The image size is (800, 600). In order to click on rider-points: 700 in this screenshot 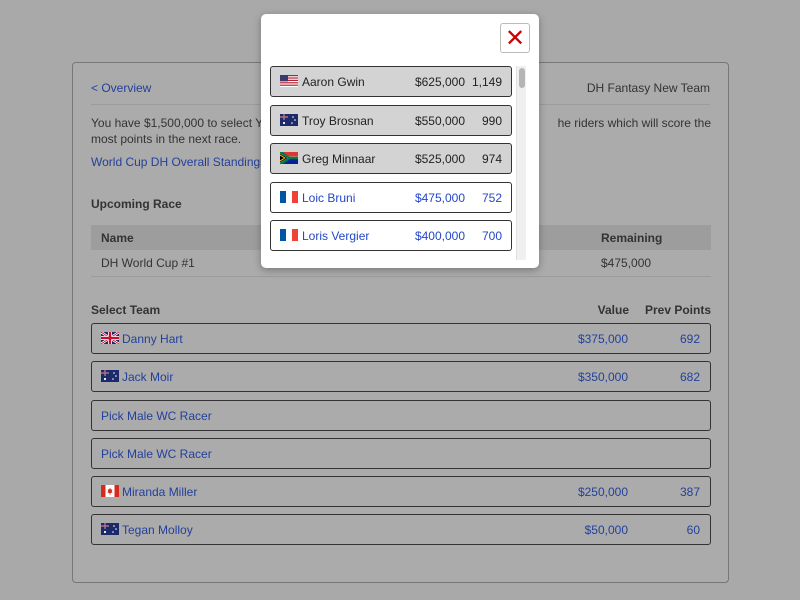, I will do `click(491, 236)`.